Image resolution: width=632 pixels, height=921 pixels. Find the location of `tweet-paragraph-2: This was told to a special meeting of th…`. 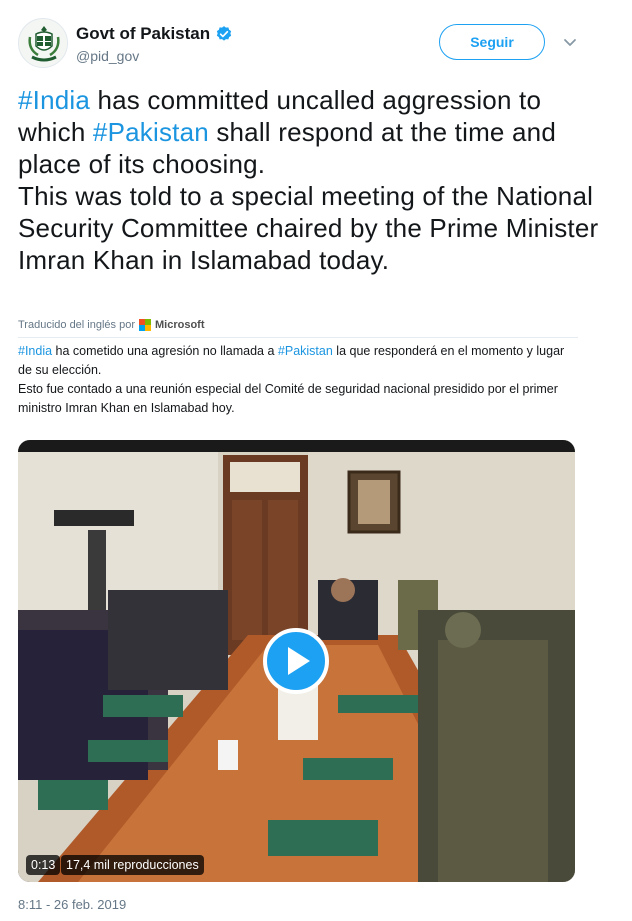

tweet-paragraph-2: This was told to a special meeting of th… is located at coordinates (308, 228).